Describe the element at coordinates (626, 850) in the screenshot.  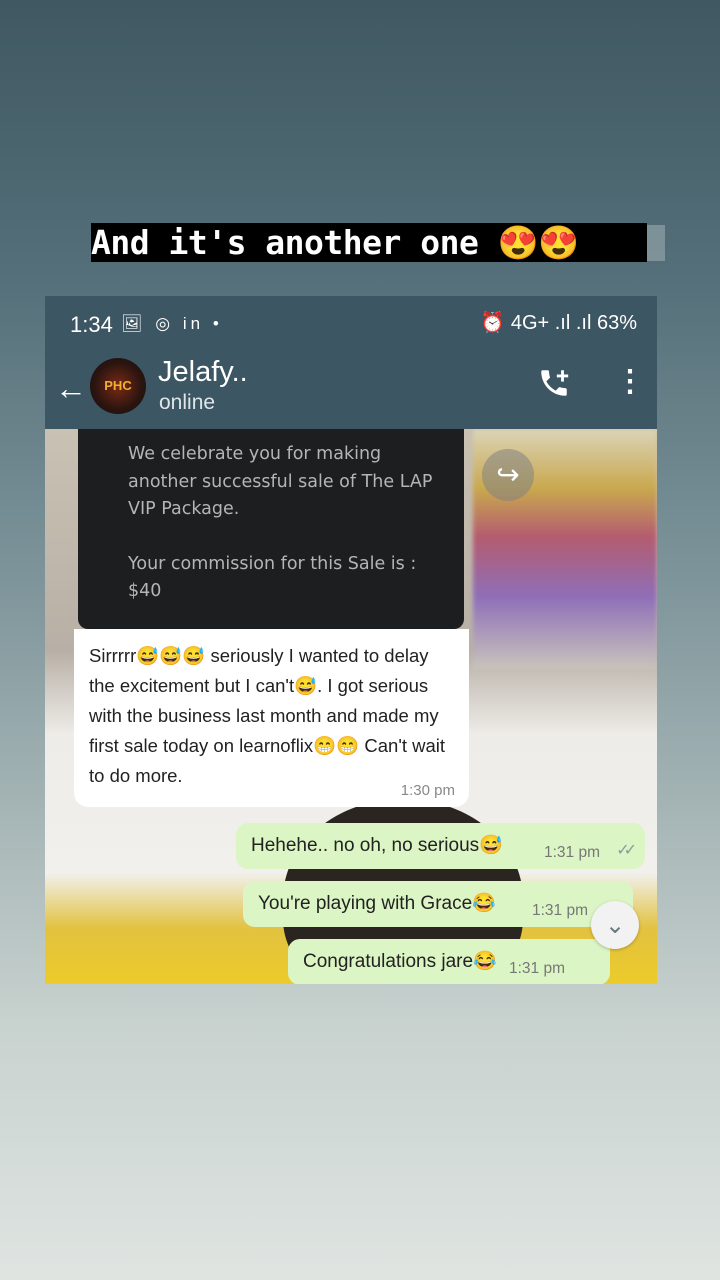
I see `double-check-icon: ✓✓` at that location.